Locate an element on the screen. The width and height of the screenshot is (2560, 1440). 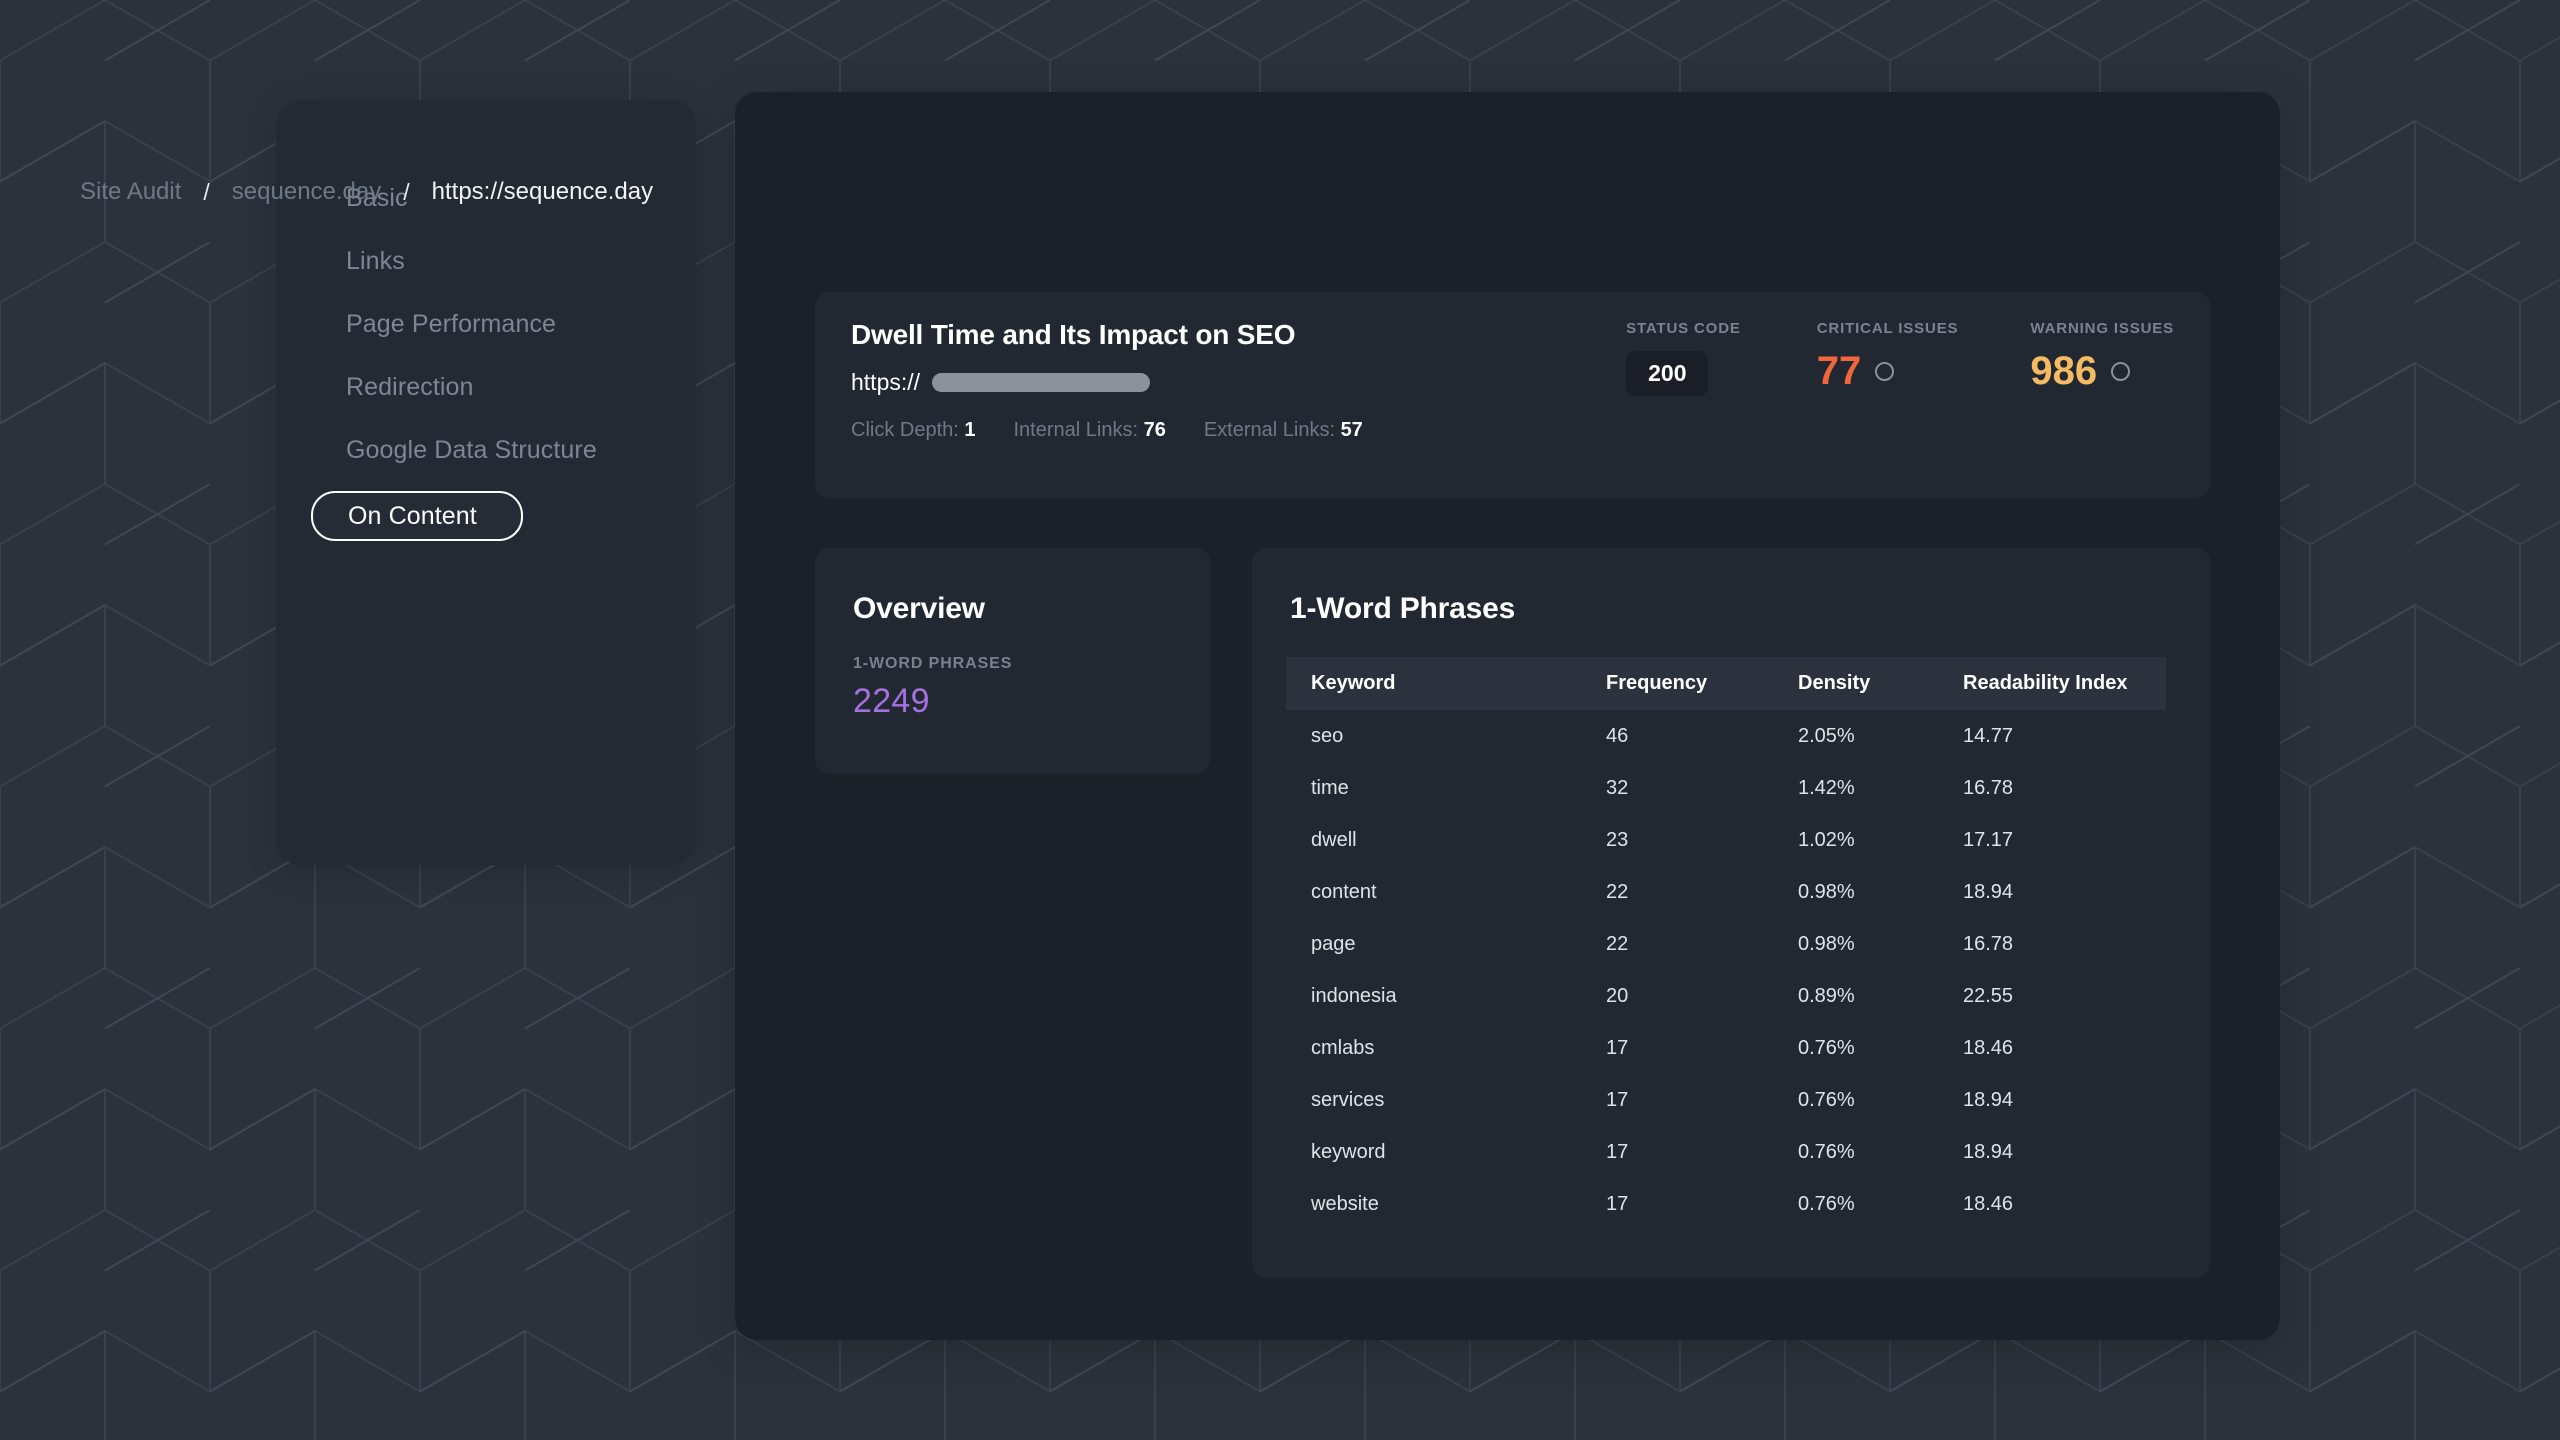
cell-keyword: dwell is located at coordinates (1334, 840).